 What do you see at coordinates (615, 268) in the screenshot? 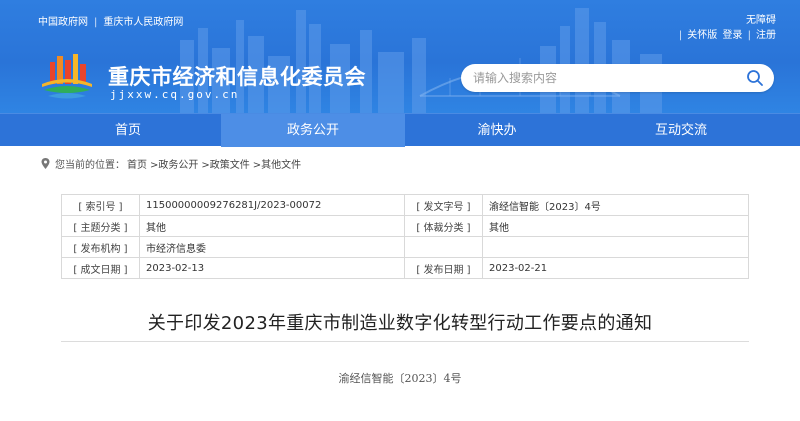
I see `meta-value-publish-date: 2023-02-21` at bounding box center [615, 268].